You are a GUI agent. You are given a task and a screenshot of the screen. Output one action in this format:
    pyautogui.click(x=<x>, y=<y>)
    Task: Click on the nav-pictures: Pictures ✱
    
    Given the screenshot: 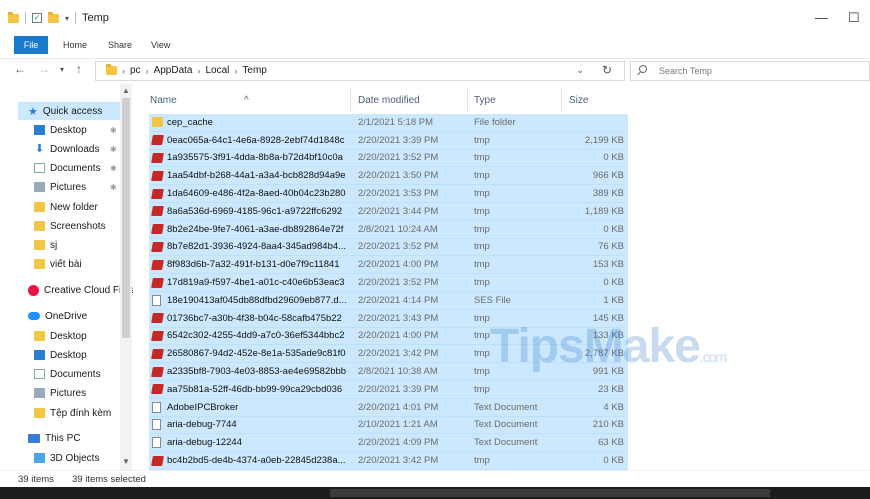 What is the action you would take?
    pyautogui.click(x=75, y=187)
    